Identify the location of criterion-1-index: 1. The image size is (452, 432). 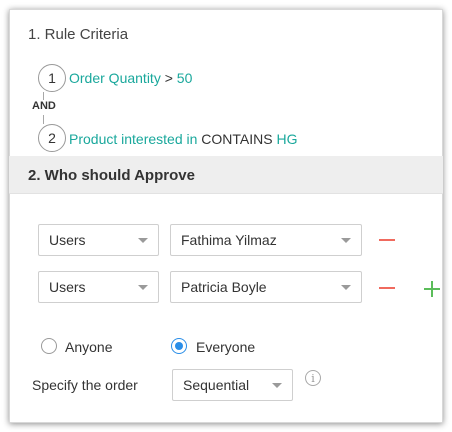
(52, 78).